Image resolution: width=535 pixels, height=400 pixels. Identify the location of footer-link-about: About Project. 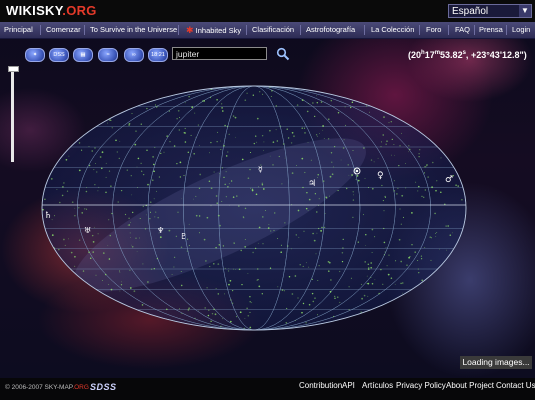
(470, 385).